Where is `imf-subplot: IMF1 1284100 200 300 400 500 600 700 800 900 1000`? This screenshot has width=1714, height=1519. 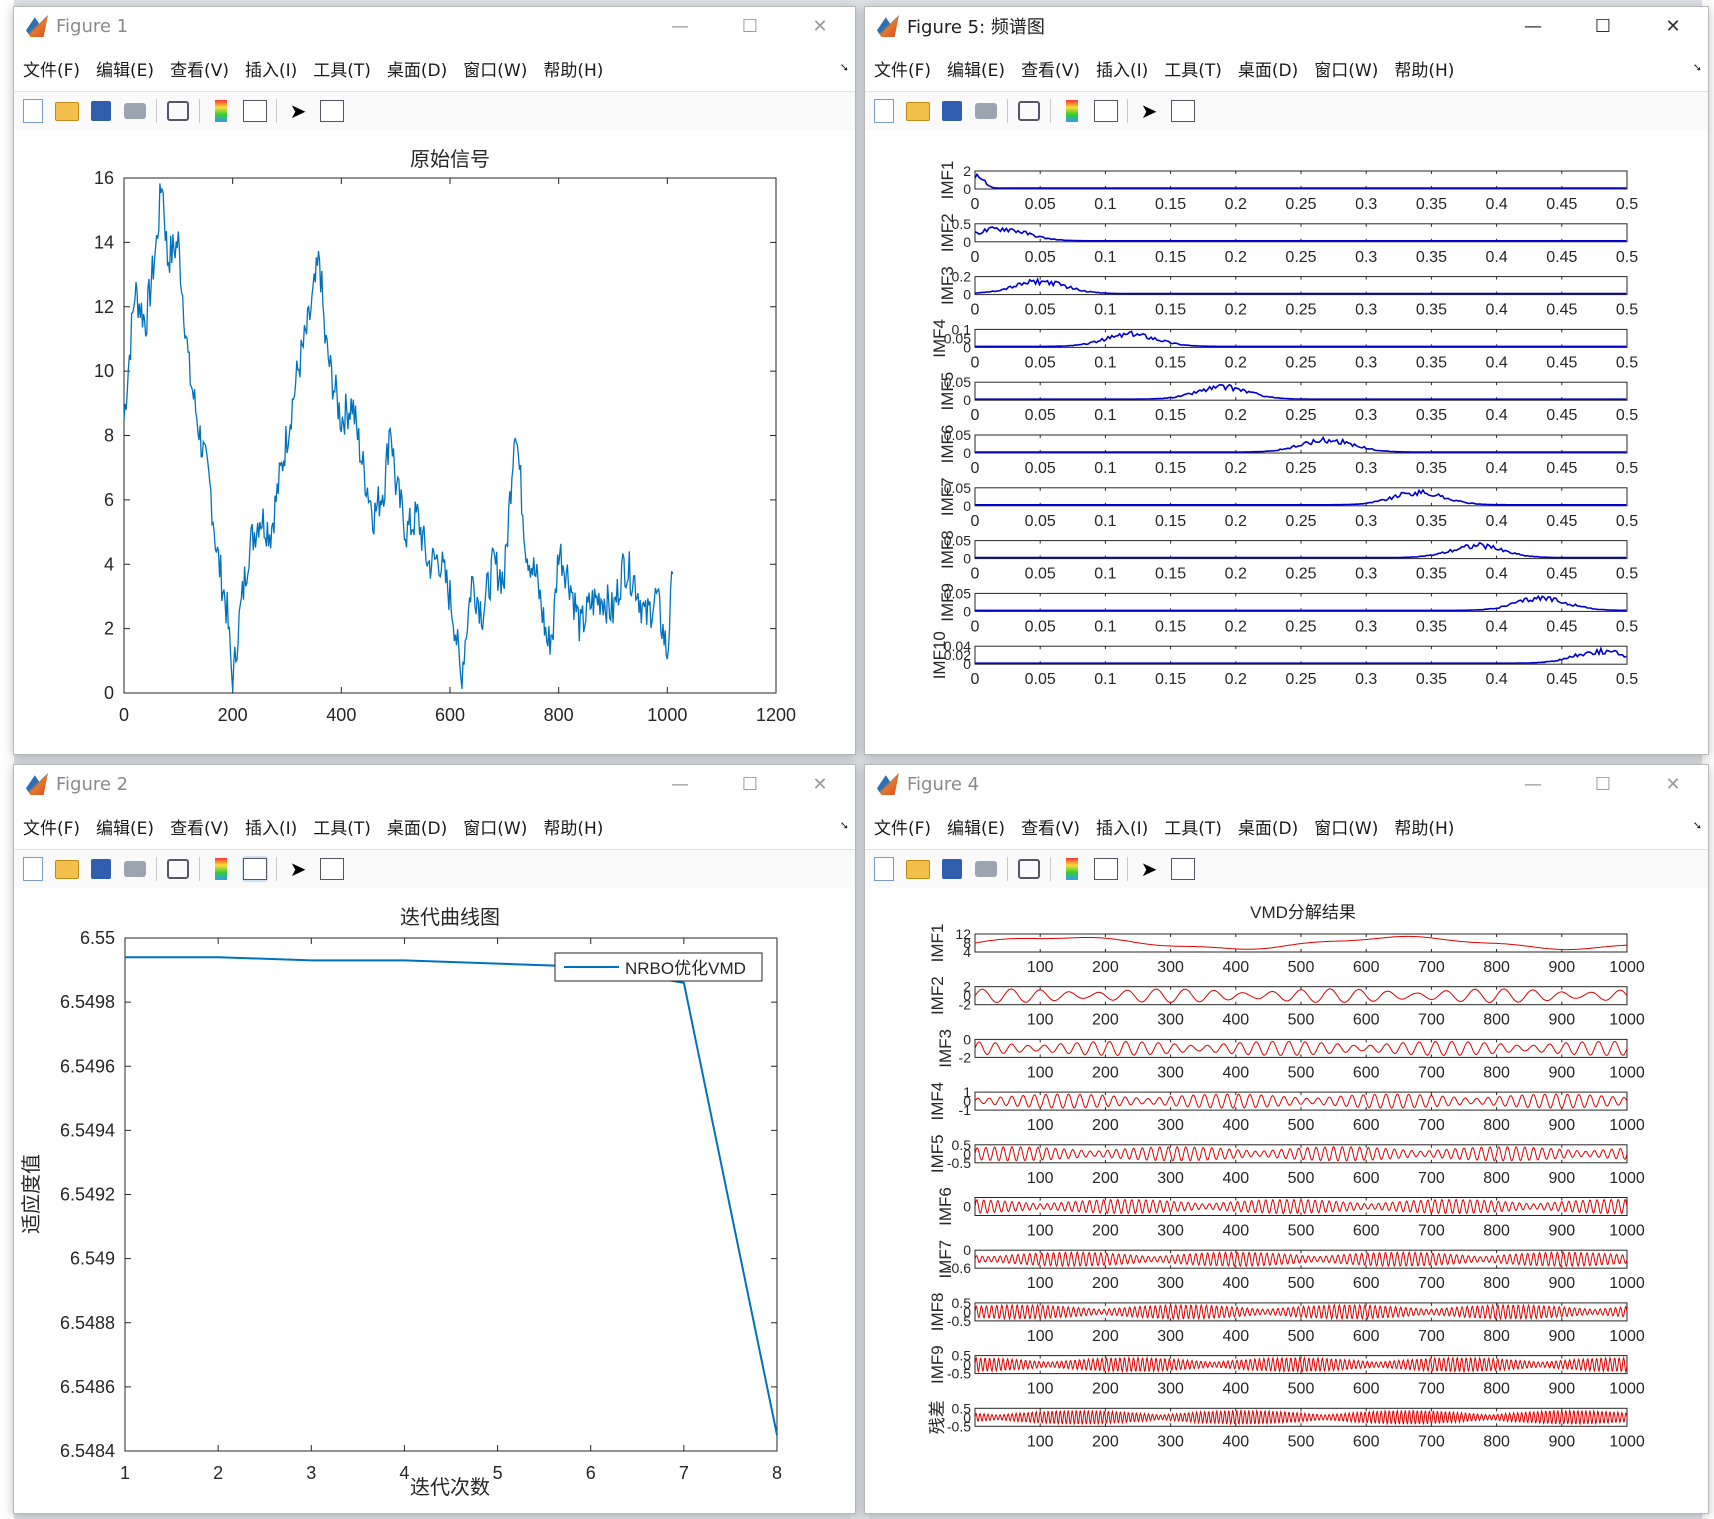
imf-subplot: IMF1 1284100 200 300 400 500 600 700 800 900 1000 is located at coordinates (1286, 950).